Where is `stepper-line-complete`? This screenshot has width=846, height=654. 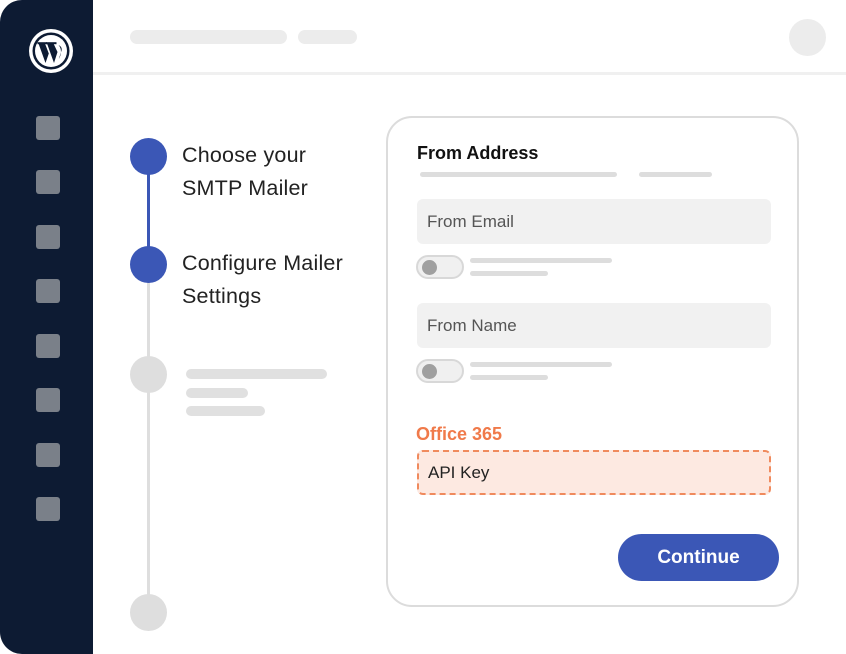 stepper-line-complete is located at coordinates (148, 212).